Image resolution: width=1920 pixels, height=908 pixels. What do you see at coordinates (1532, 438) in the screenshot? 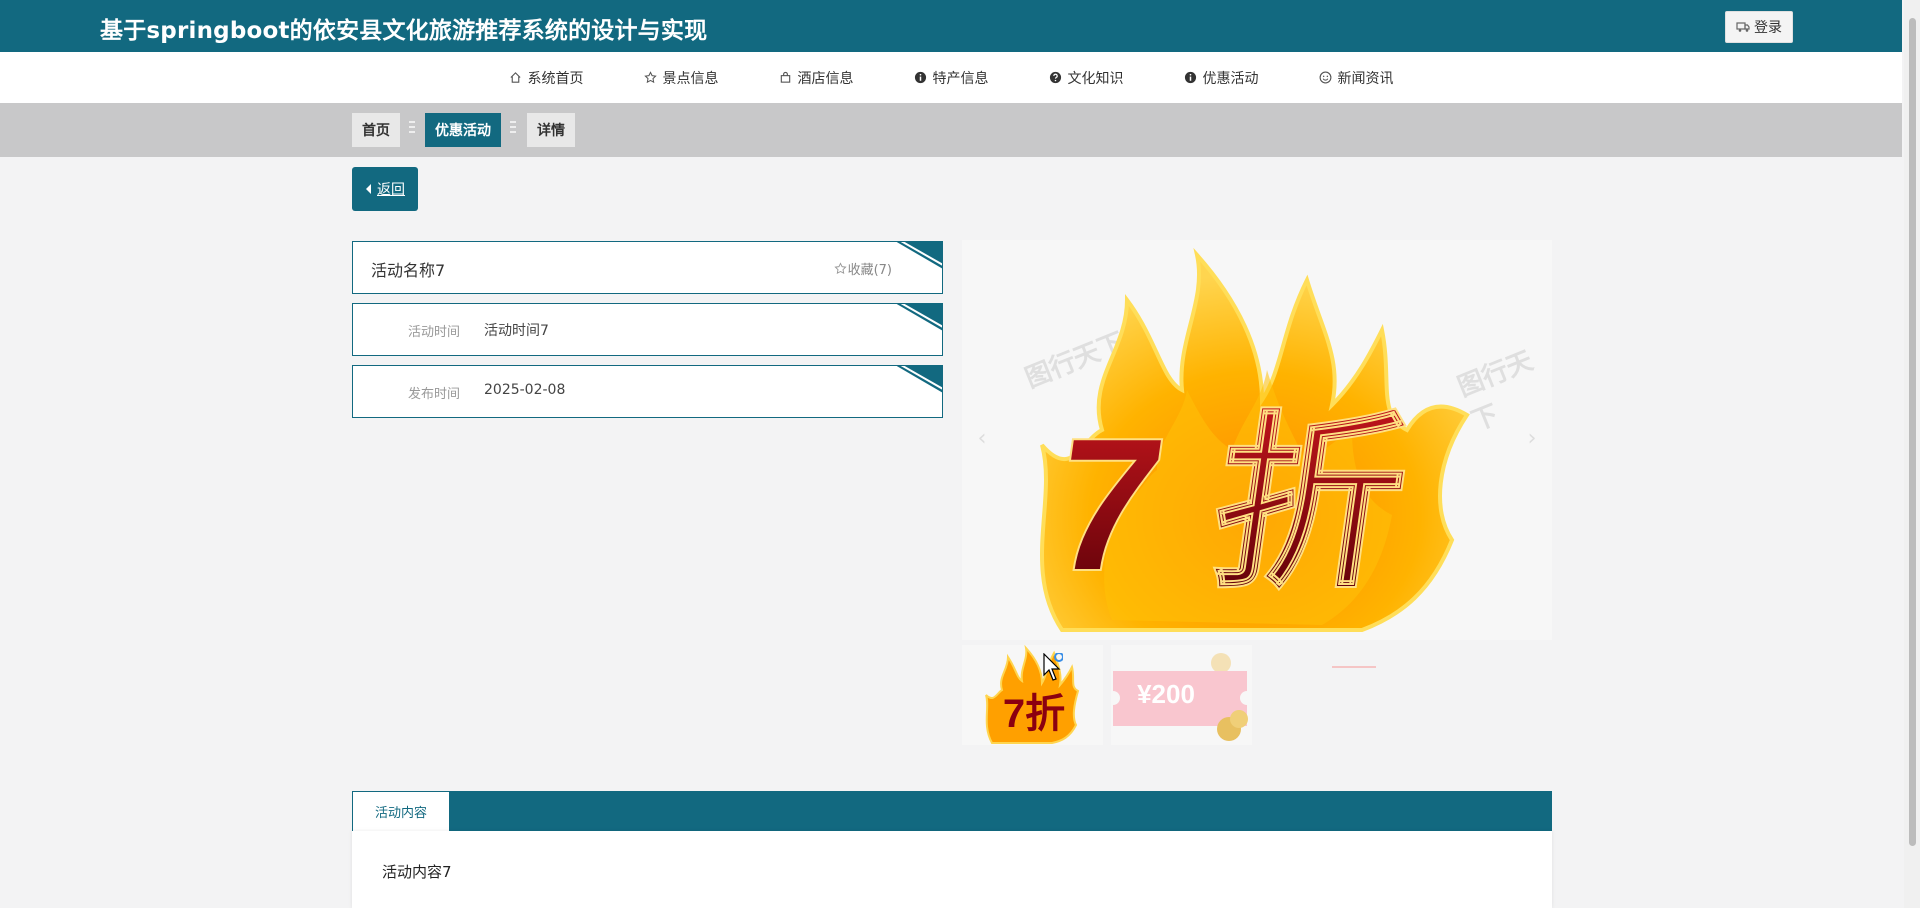
I see `next-arrow: ›` at bounding box center [1532, 438].